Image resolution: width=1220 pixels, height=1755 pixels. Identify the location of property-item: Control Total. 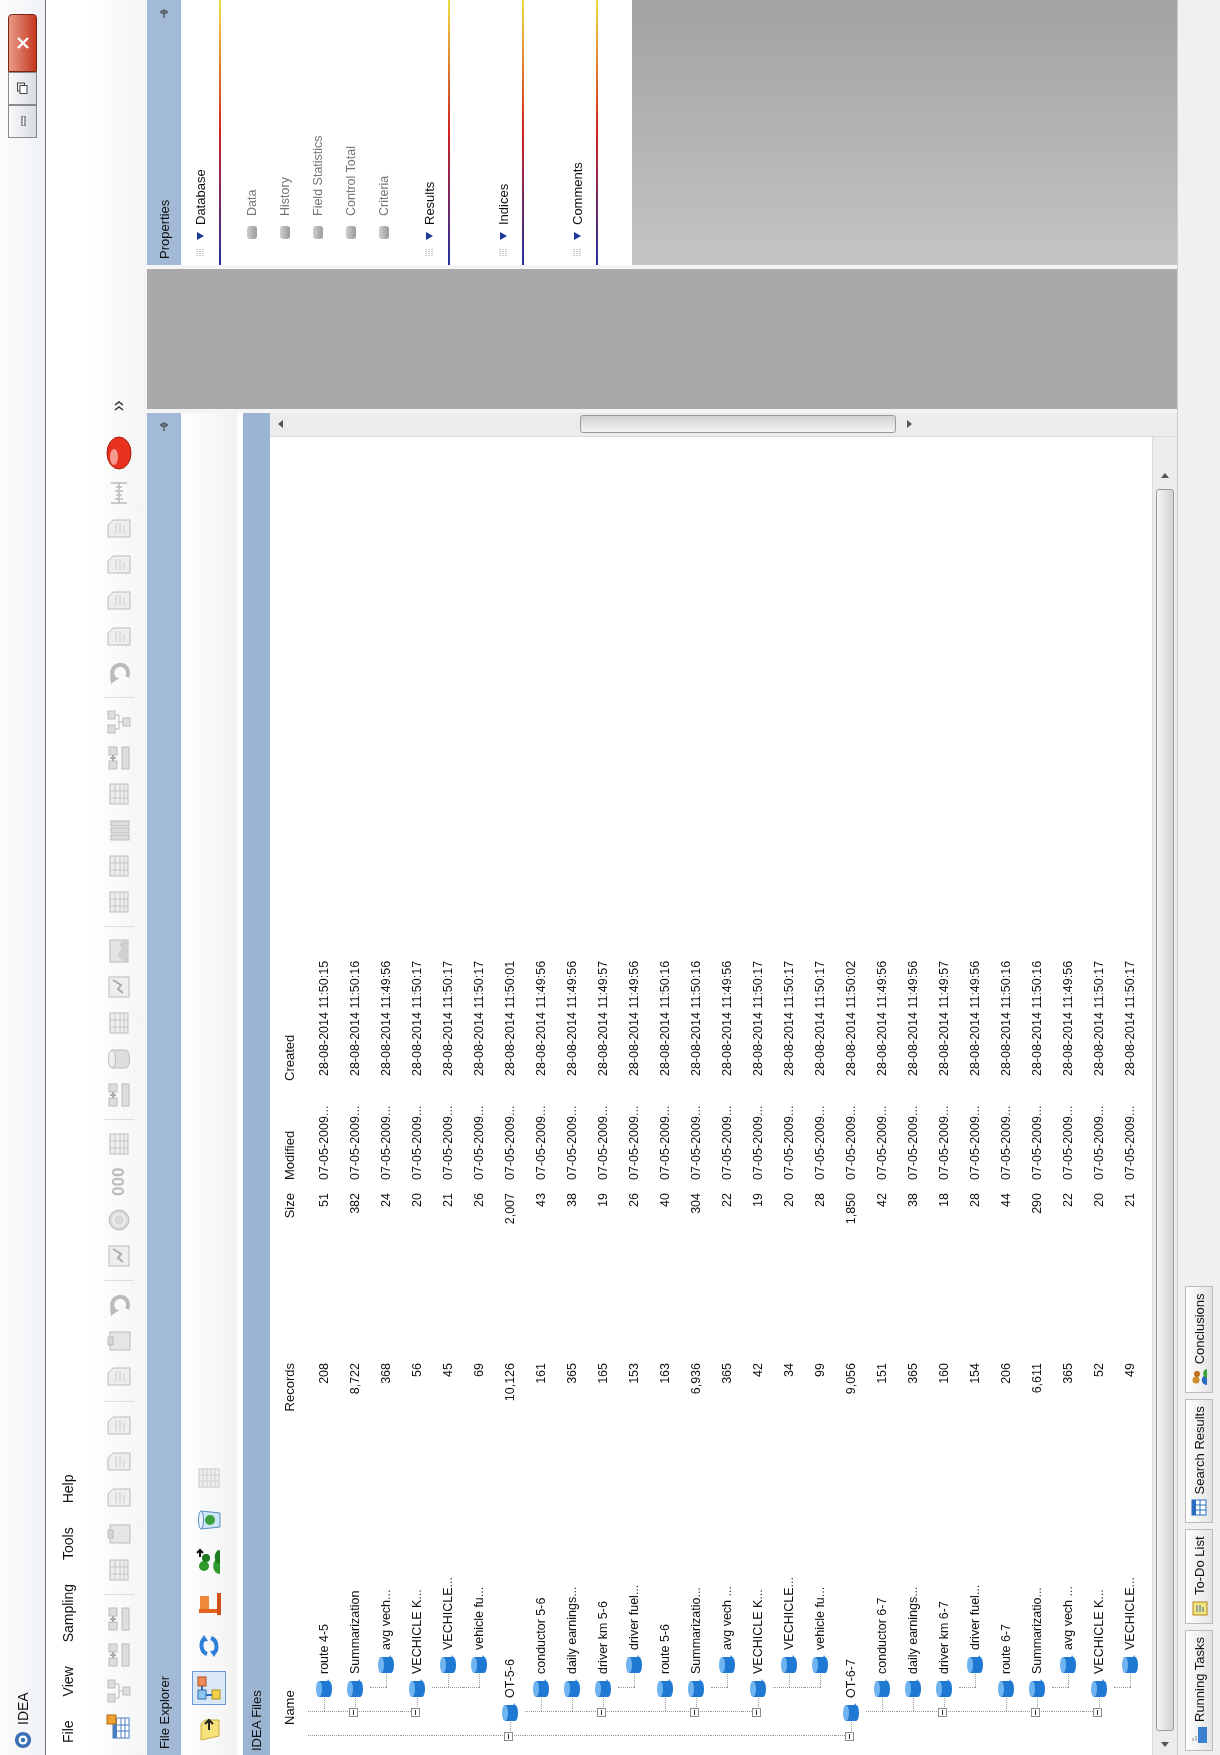
(350, 181).